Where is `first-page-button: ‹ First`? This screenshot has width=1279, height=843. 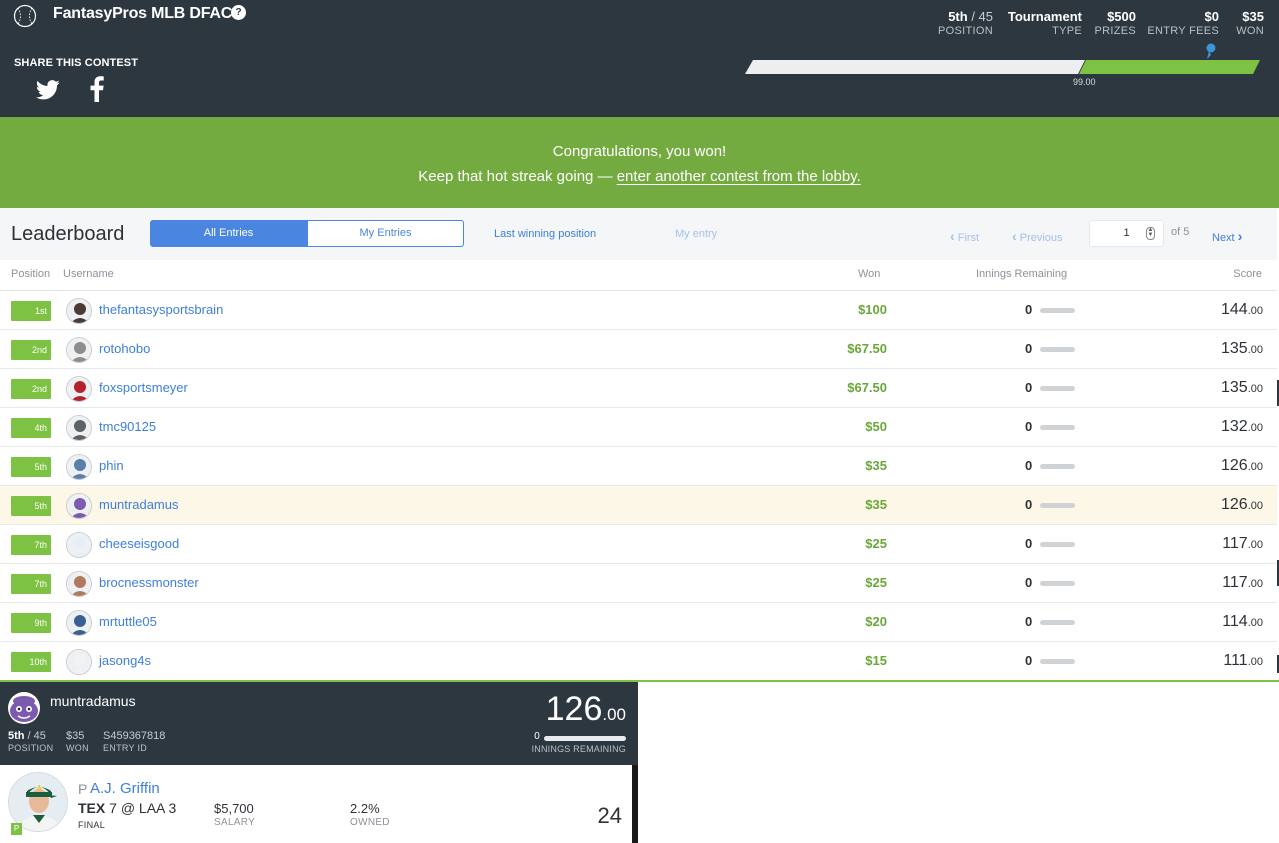 first-page-button: ‹ First is located at coordinates (964, 236).